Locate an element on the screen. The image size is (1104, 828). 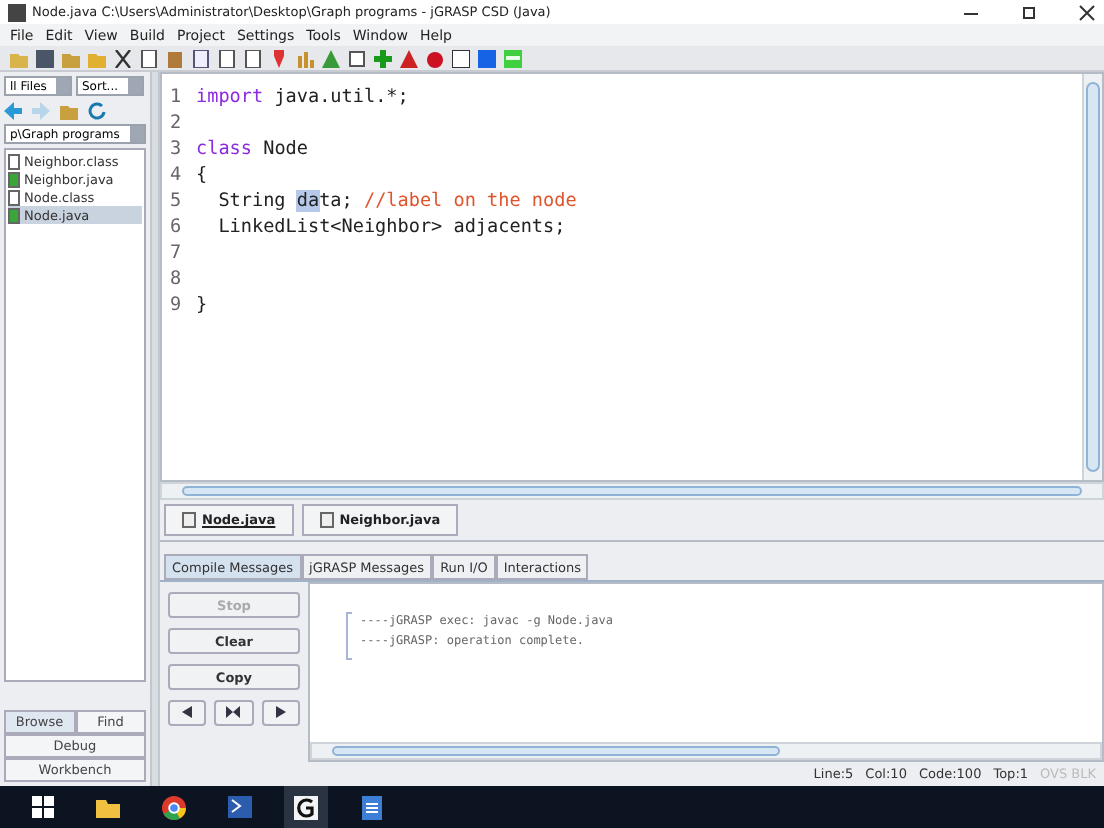
square-icon is located at coordinates (487, 58).